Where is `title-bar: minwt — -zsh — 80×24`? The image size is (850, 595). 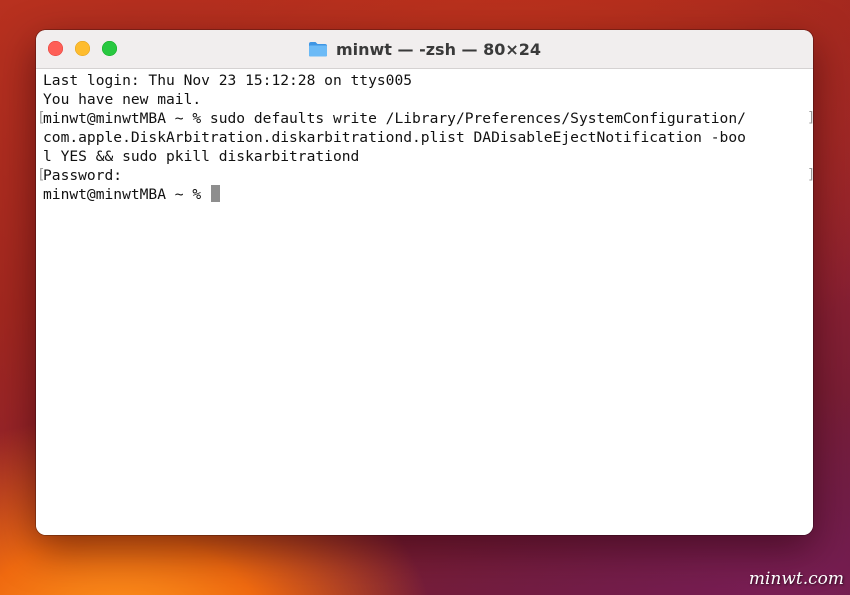 title-bar: minwt — -zsh — 80×24 is located at coordinates (424, 49).